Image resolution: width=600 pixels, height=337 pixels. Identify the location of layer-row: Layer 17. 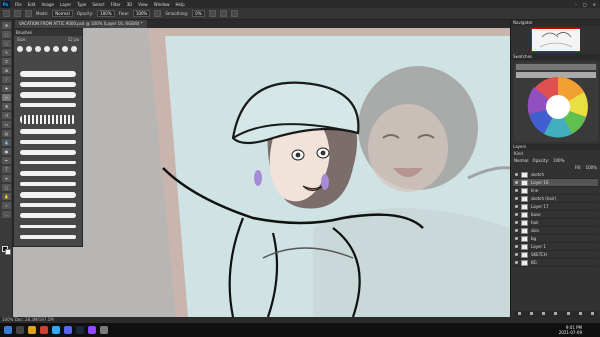
(555, 207).